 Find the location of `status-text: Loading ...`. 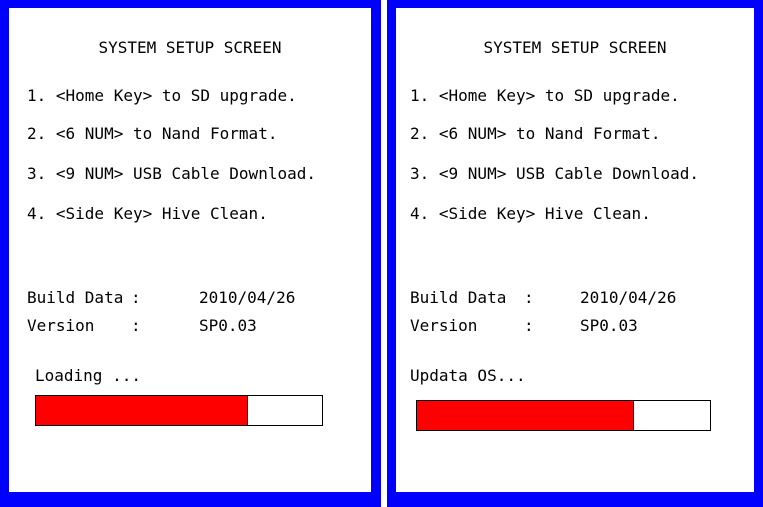

status-text: Loading ... is located at coordinates (88, 375).